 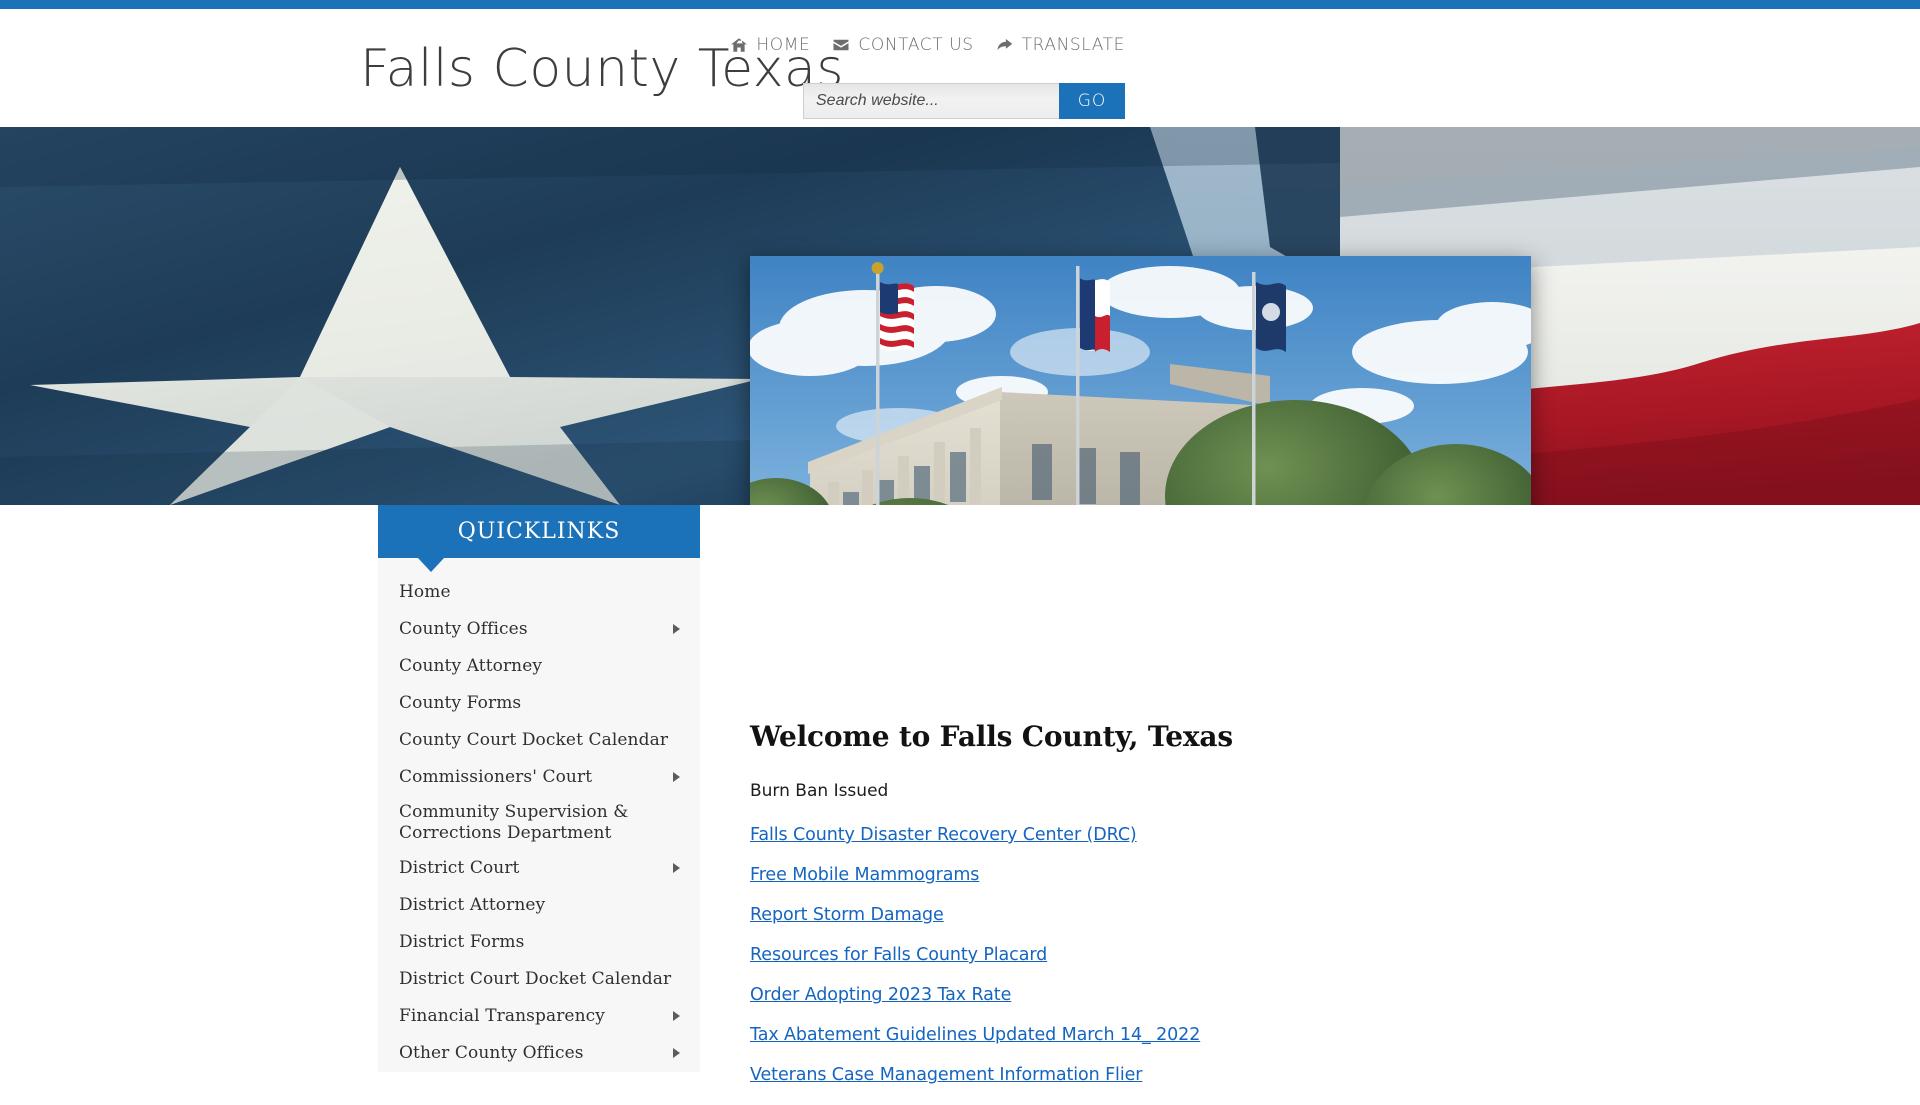 What do you see at coordinates (539, 703) in the screenshot?
I see `sidebar-item: County Forms` at bounding box center [539, 703].